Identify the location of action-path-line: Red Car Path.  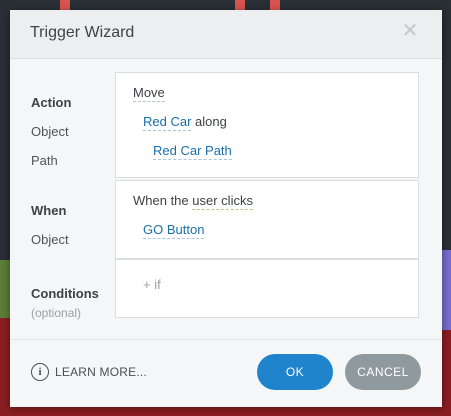
(192, 151).